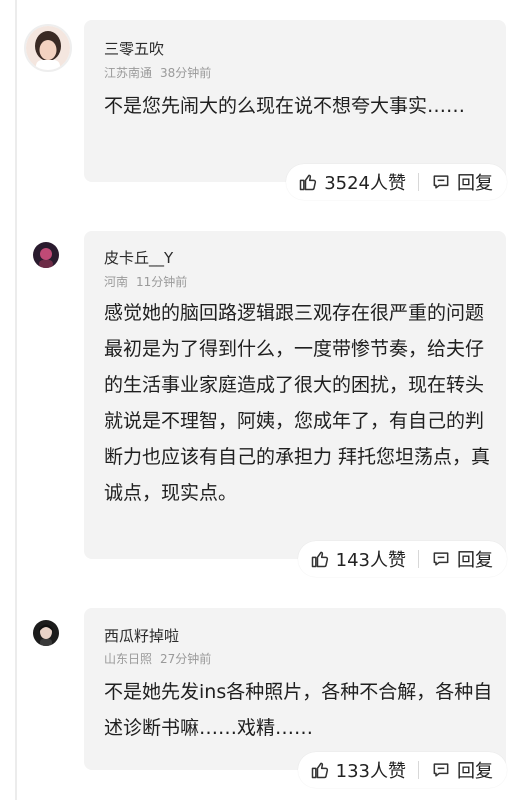 The height and width of the screenshot is (800, 527). I want to click on comment-time: 11分钟前, so click(162, 282).